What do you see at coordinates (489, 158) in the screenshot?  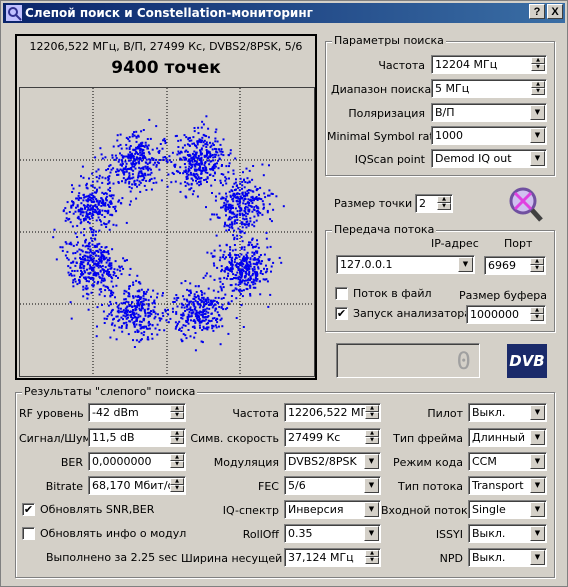 I see `iq-select: Demod IQ out ▼` at bounding box center [489, 158].